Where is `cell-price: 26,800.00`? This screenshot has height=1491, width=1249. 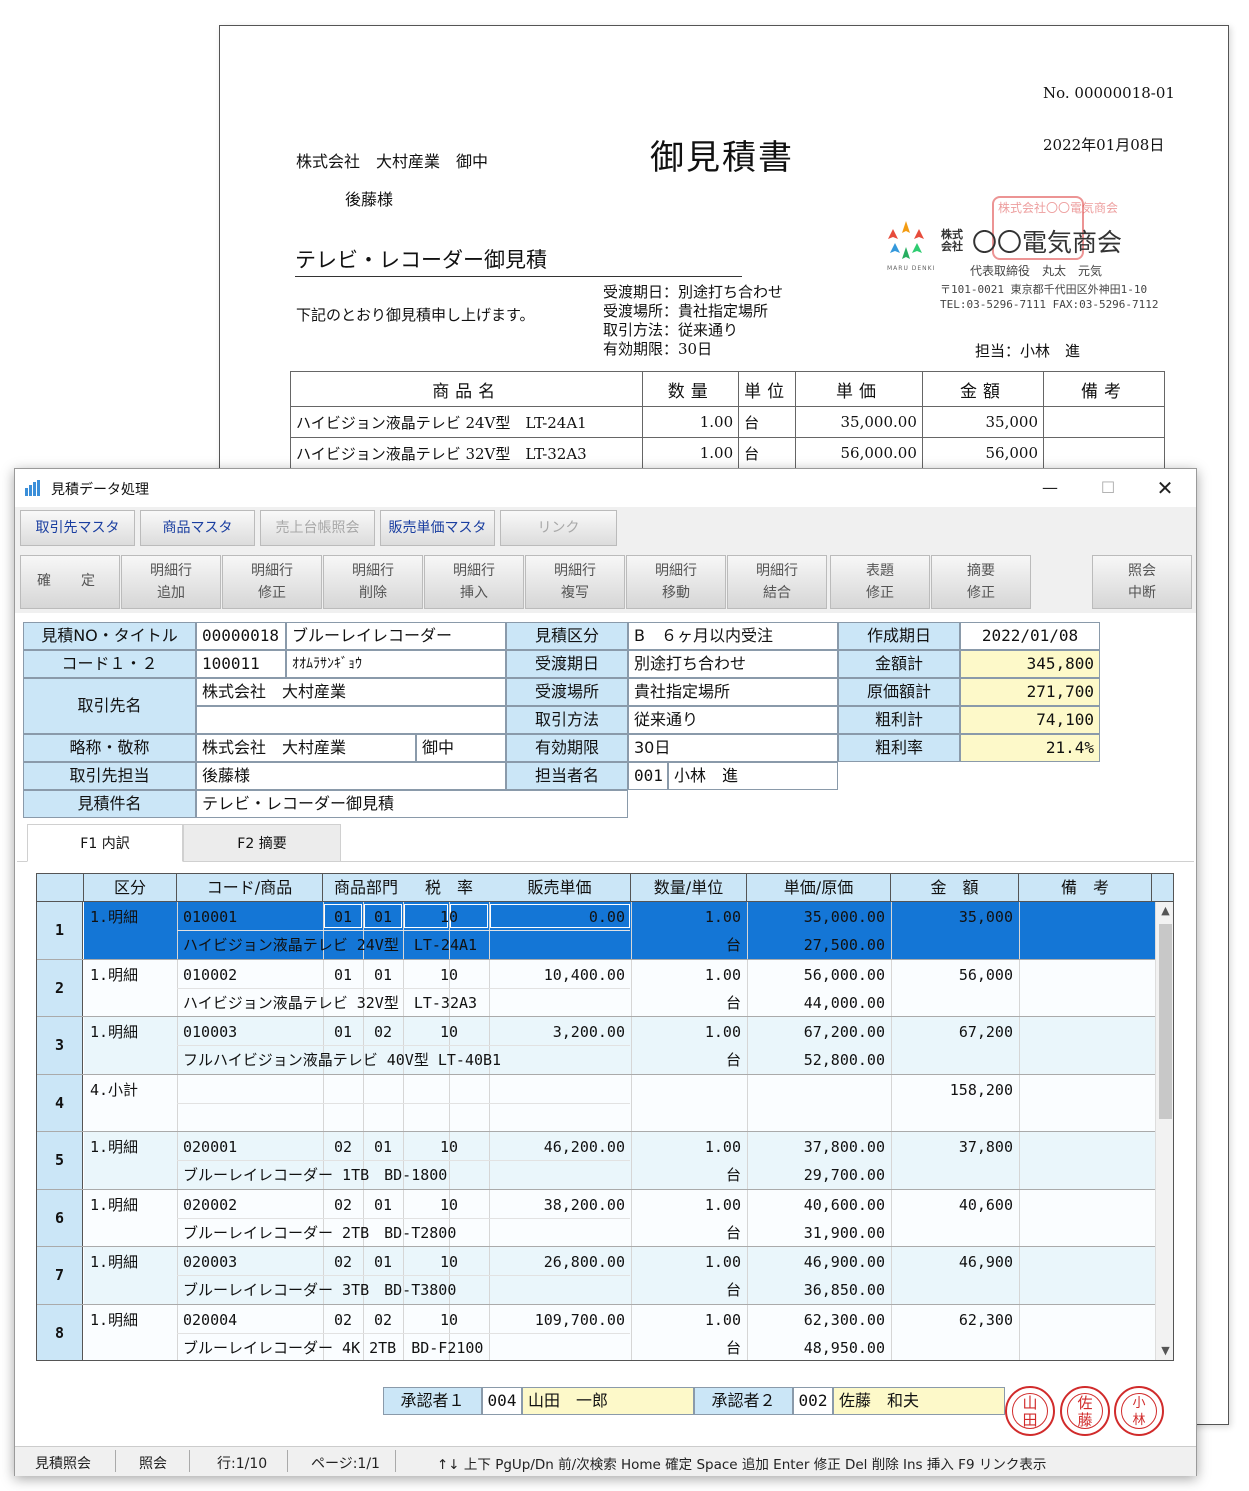
cell-price: 26,800.00 is located at coordinates (557, 1262).